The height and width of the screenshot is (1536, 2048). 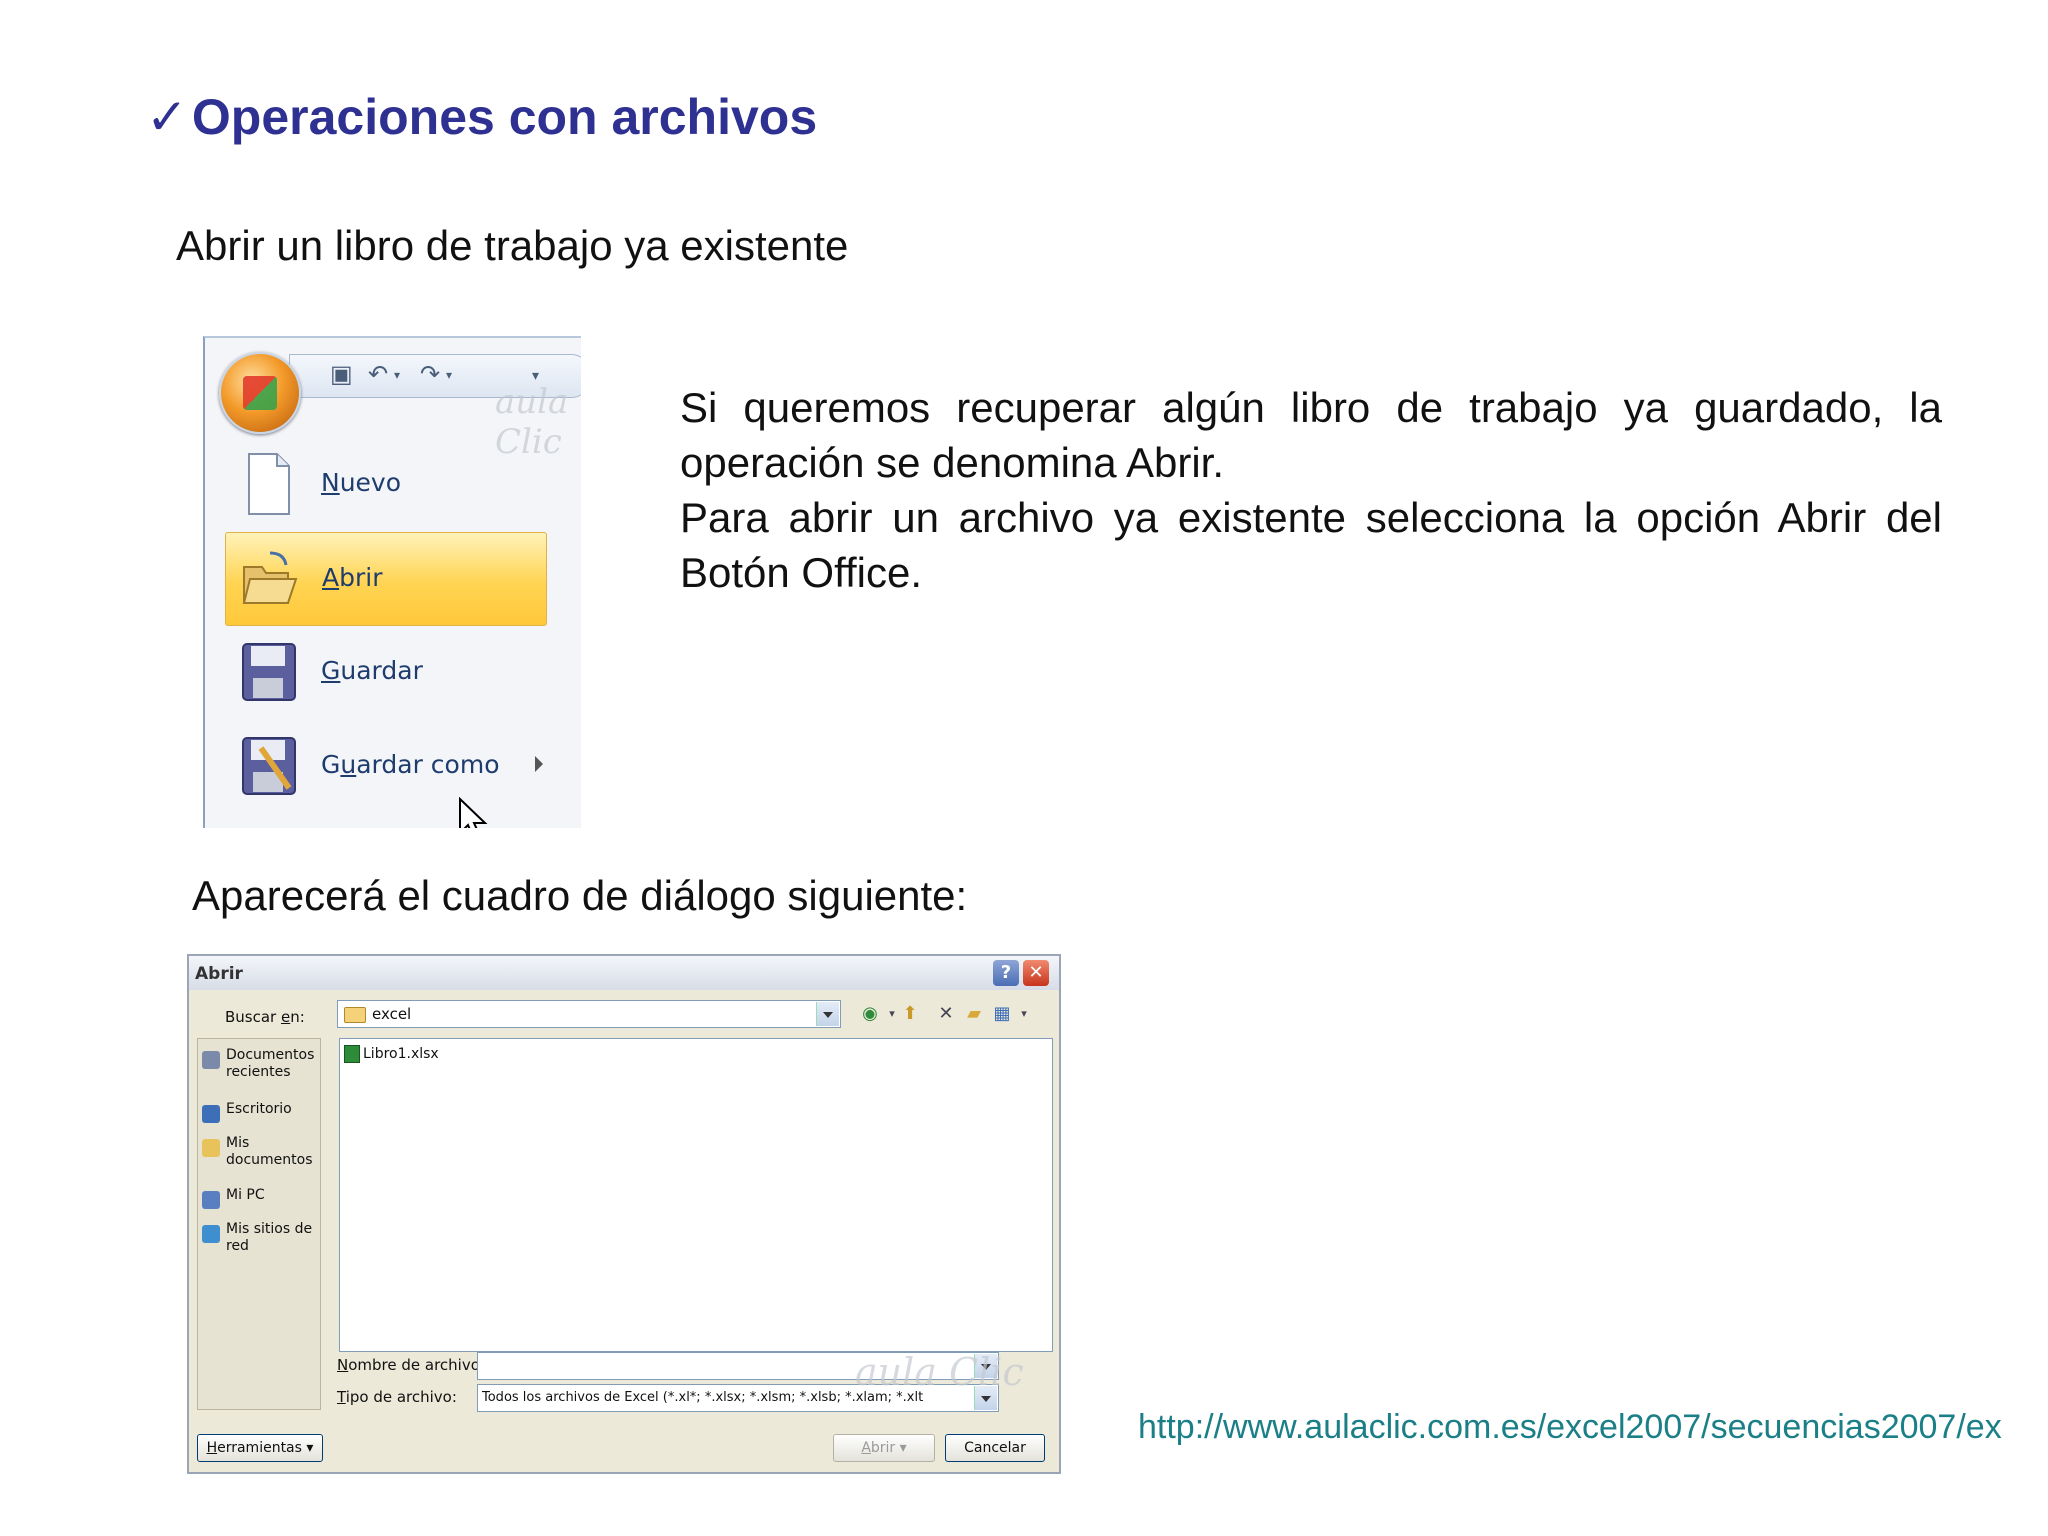 What do you see at coordinates (378, 375) in the screenshot?
I see `undo-icon: ↶` at bounding box center [378, 375].